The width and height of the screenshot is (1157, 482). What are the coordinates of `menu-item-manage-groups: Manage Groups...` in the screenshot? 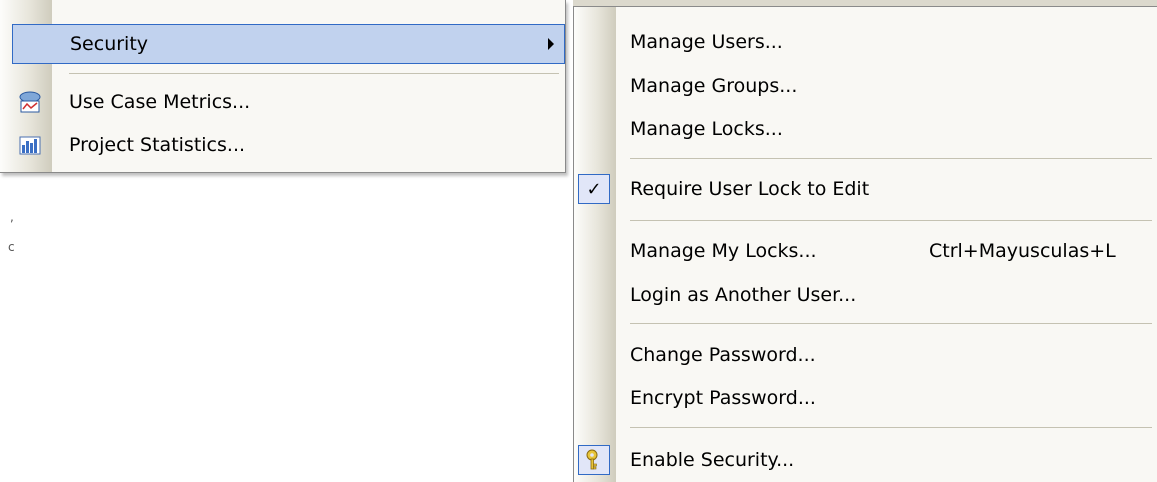 It's located at (865, 86).